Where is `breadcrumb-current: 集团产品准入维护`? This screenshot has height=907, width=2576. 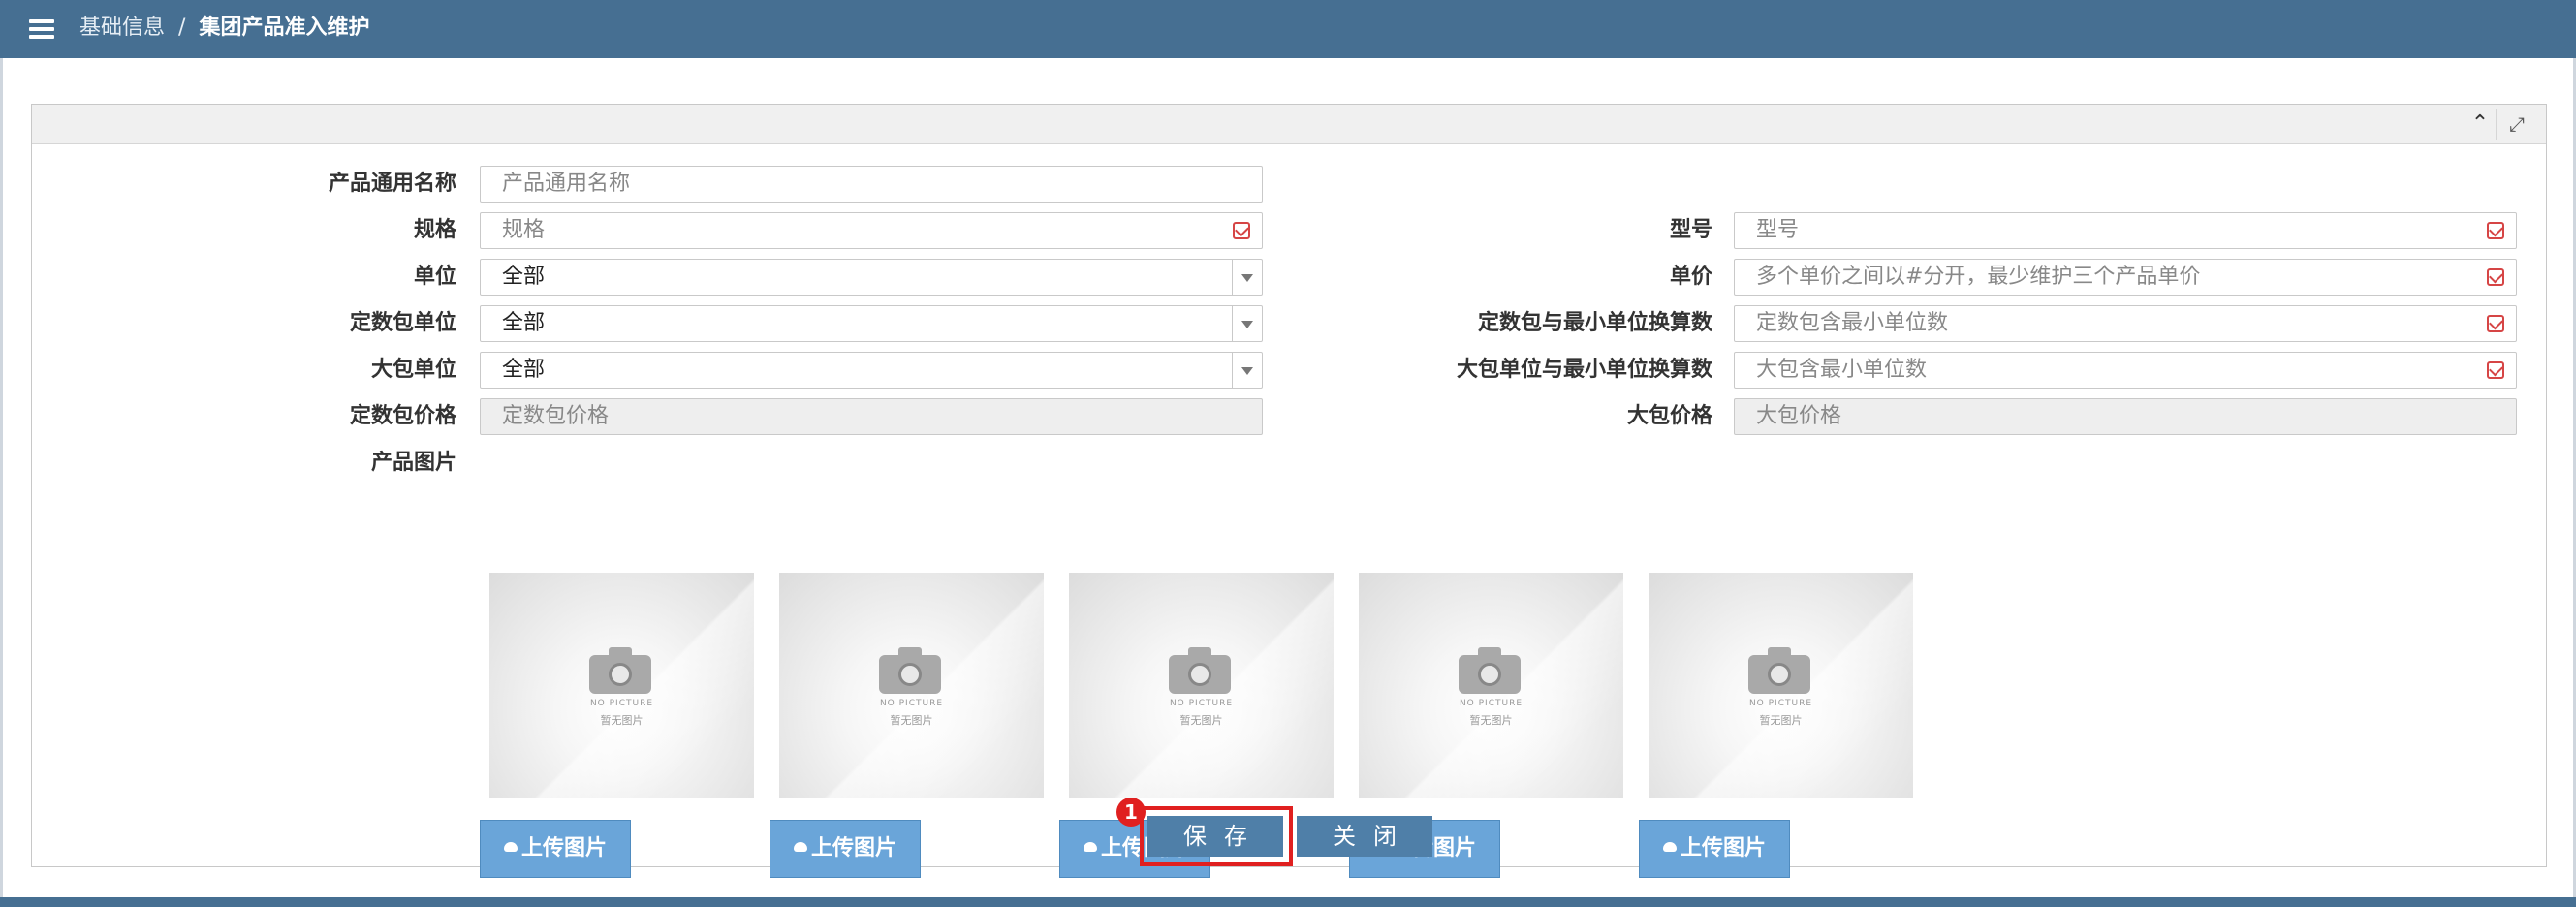 breadcrumb-current: 集团产品准入维护 is located at coordinates (284, 28).